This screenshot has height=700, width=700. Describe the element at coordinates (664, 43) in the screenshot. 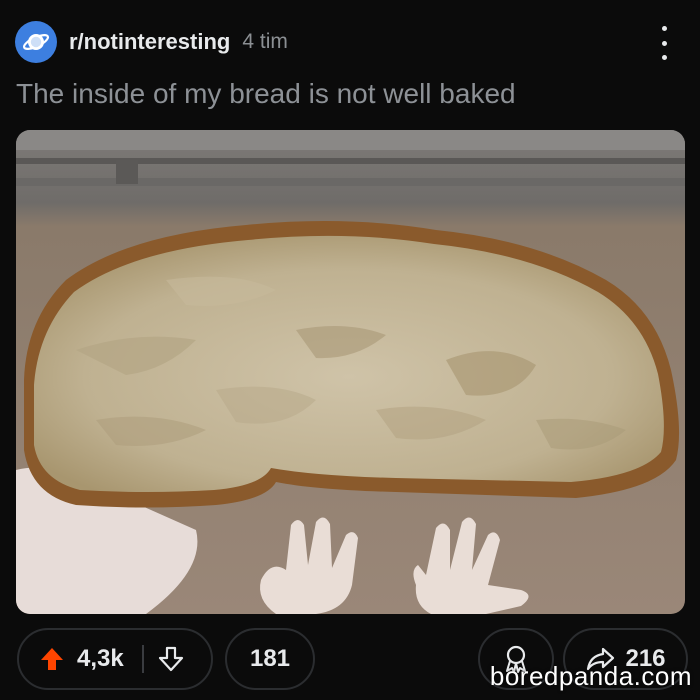

I see `more-options-button` at that location.